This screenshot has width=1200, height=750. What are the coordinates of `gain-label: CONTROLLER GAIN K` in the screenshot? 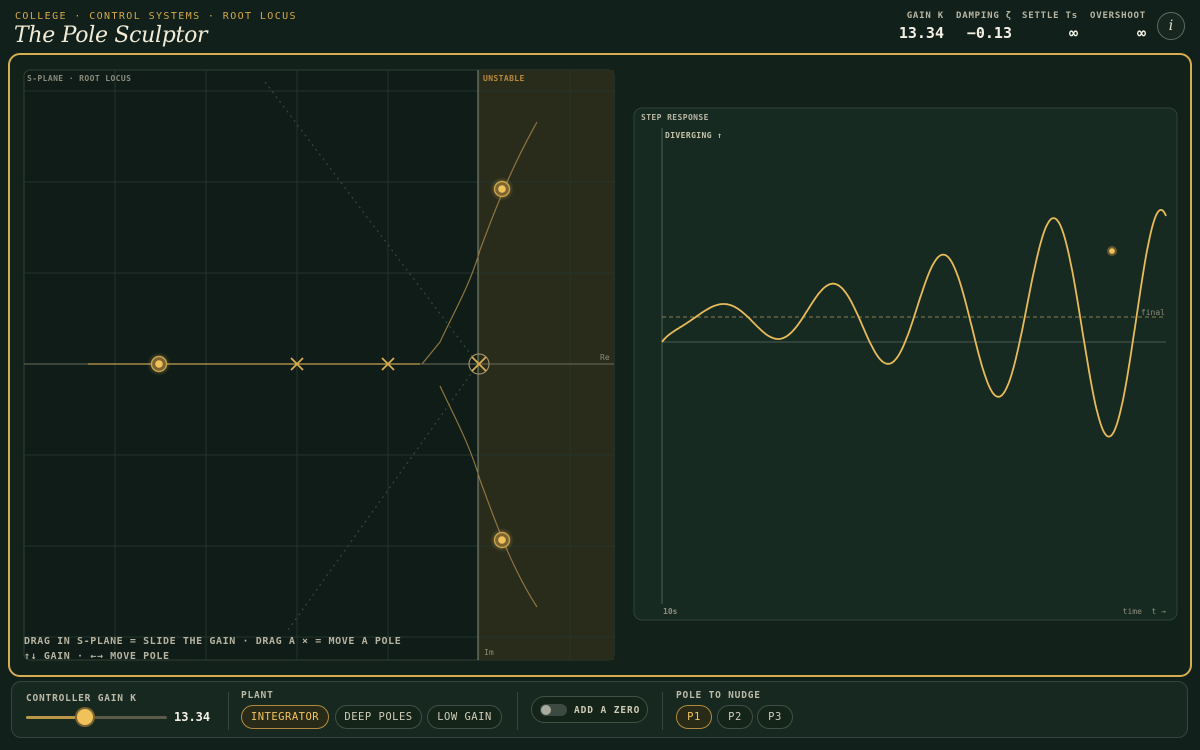 It's located at (81, 698).